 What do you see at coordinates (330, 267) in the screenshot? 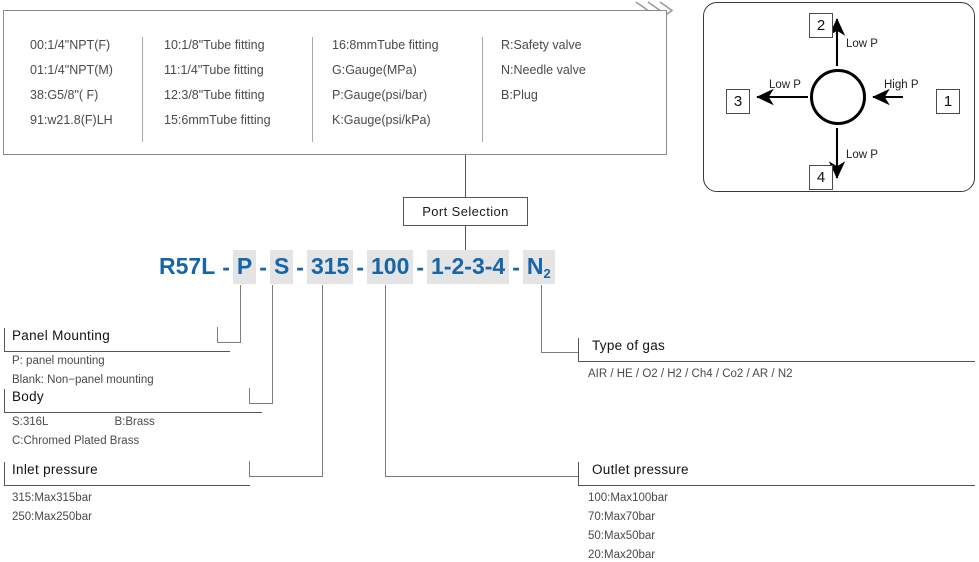
I see `part-segment-inlet-pressure: 315` at bounding box center [330, 267].